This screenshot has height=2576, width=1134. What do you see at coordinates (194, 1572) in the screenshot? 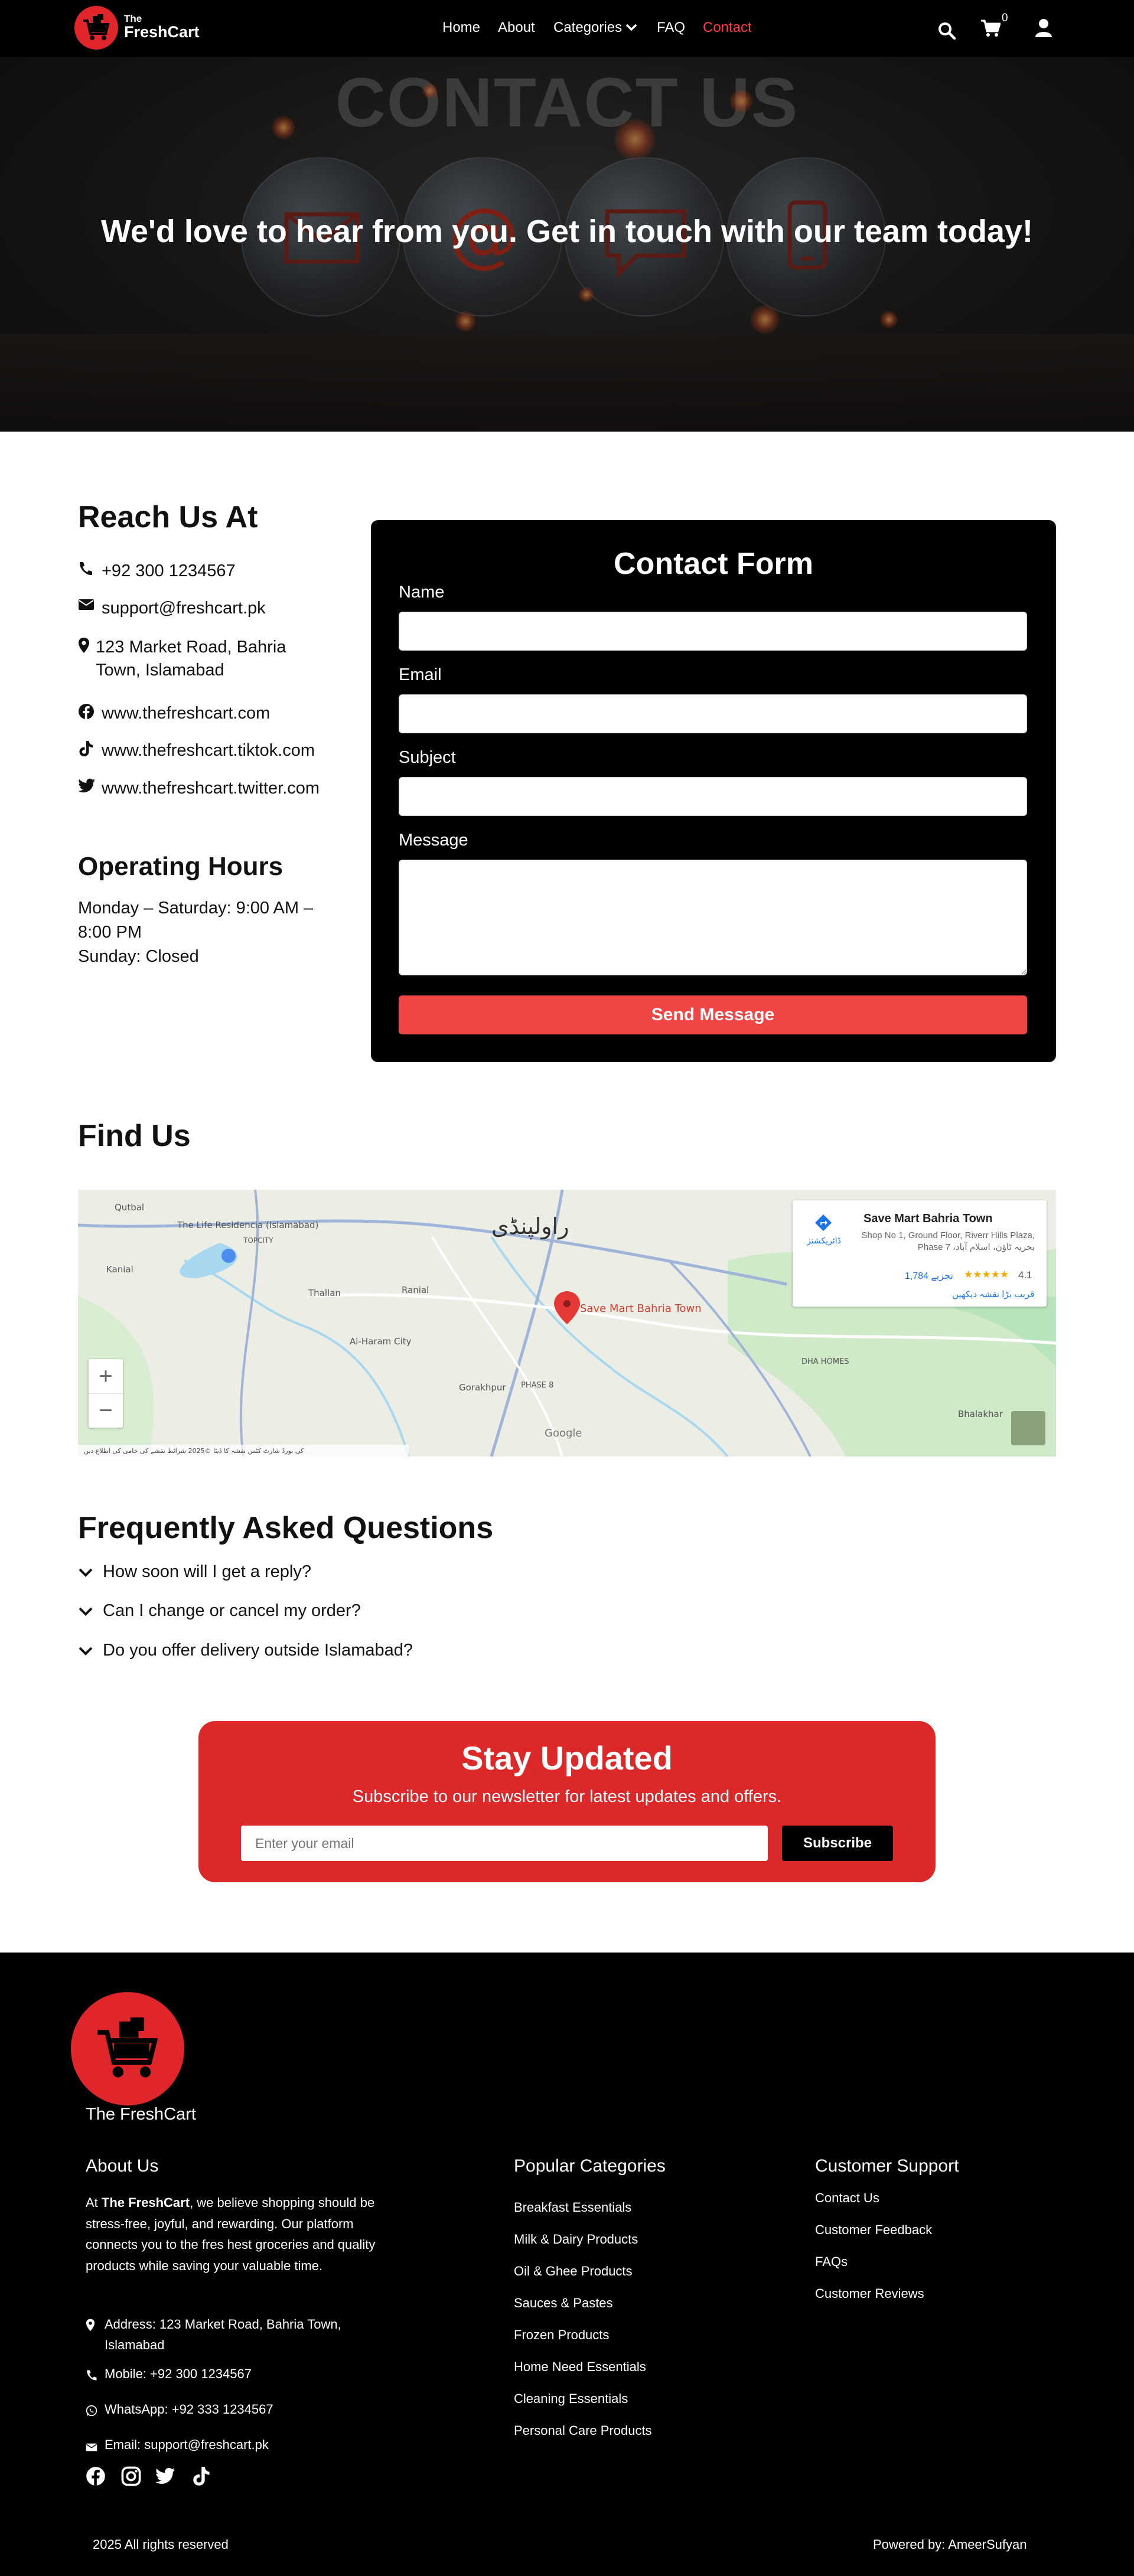
I see `faq-item: How soon will I get a reply?` at bounding box center [194, 1572].